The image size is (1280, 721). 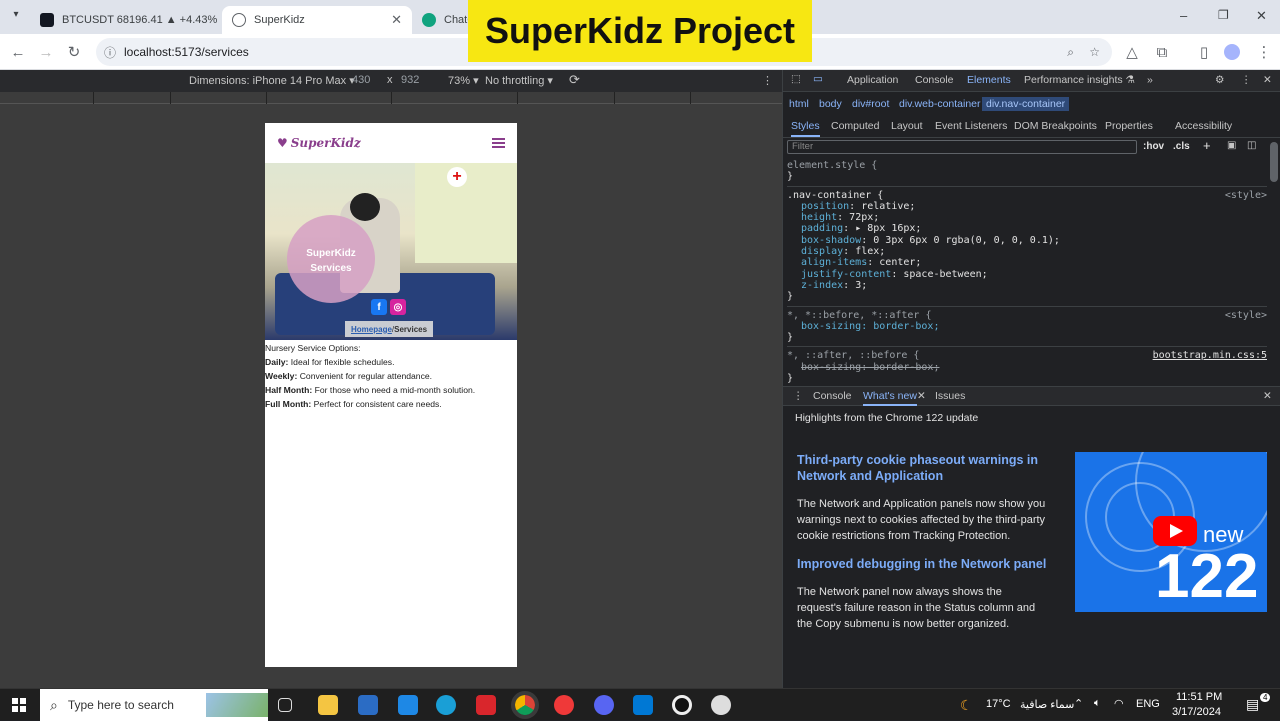 What do you see at coordinates (1078, 703) in the screenshot?
I see `tray-chevron-icon: ⌃` at bounding box center [1078, 703].